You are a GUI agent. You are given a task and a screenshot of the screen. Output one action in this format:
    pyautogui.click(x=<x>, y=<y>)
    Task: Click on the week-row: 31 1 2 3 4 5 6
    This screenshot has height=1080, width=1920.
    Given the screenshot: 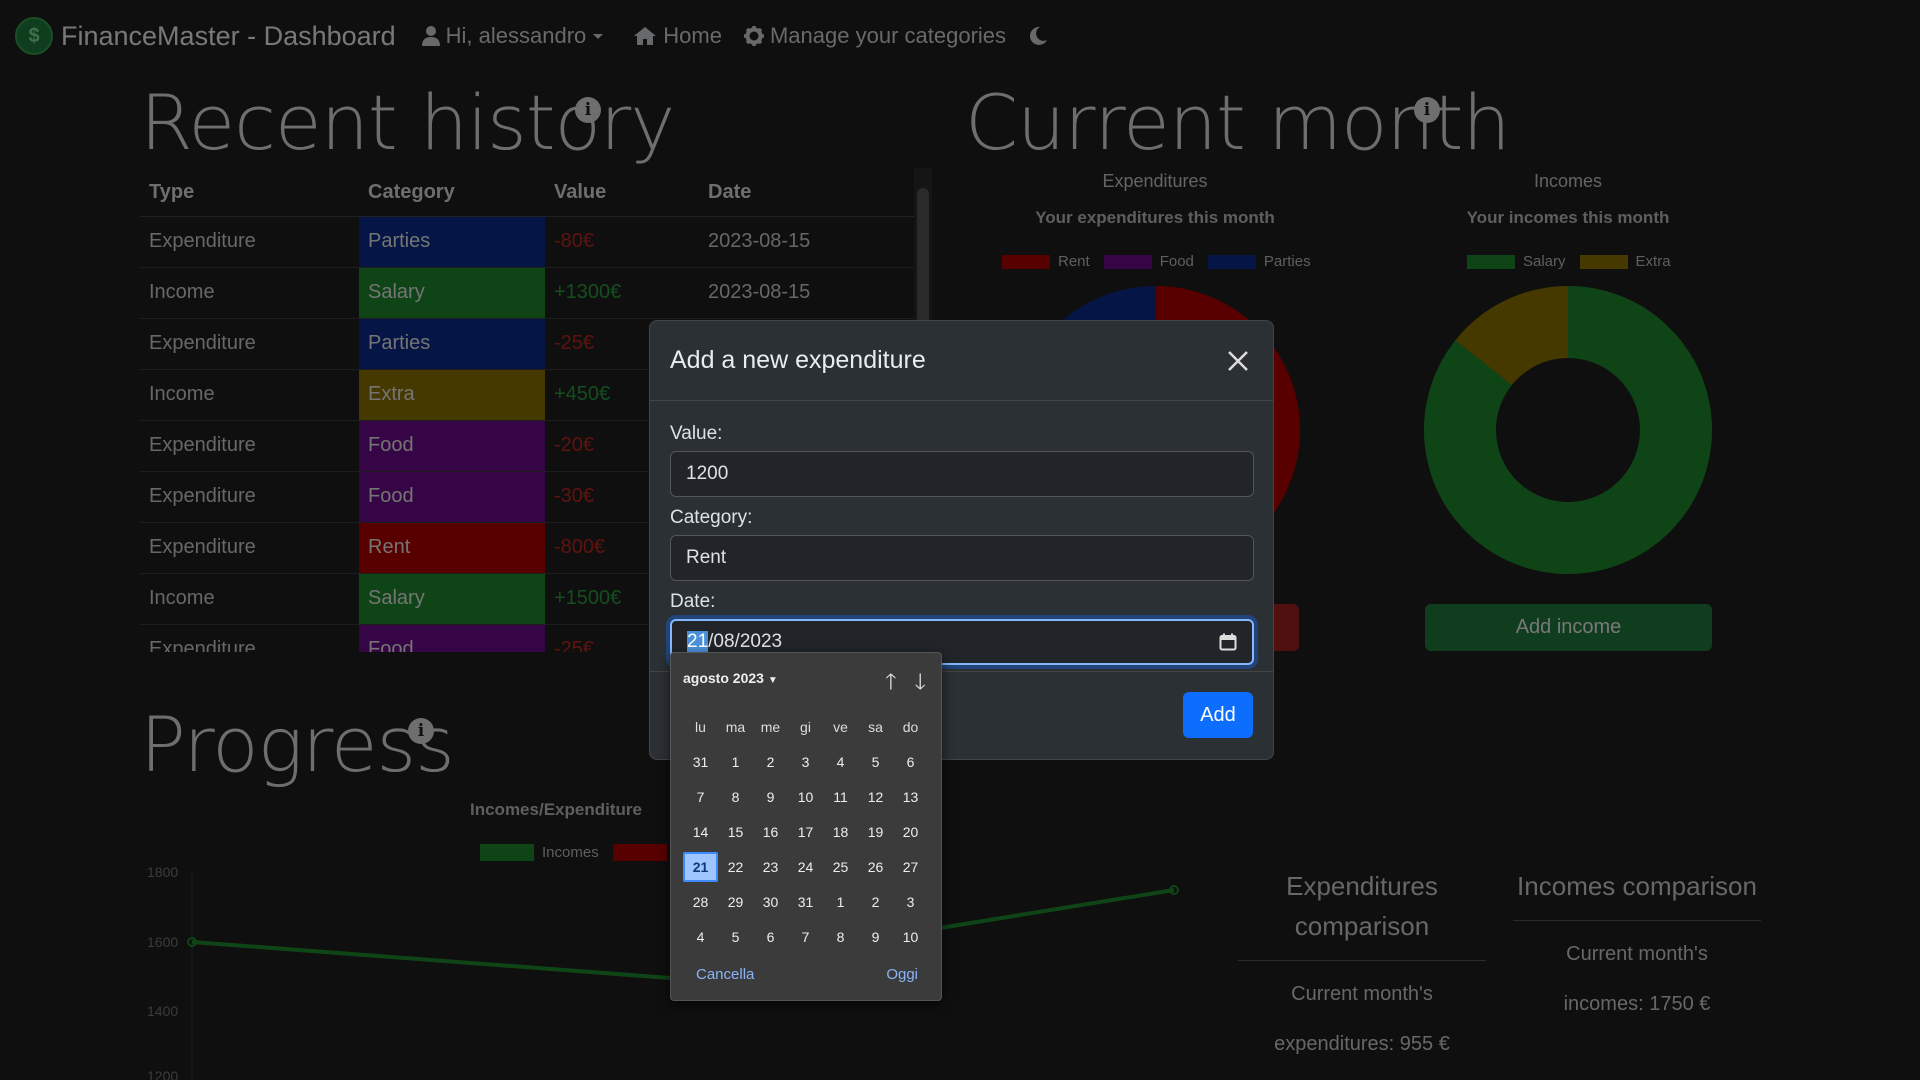 What is the action you would take?
    pyautogui.click(x=805, y=761)
    